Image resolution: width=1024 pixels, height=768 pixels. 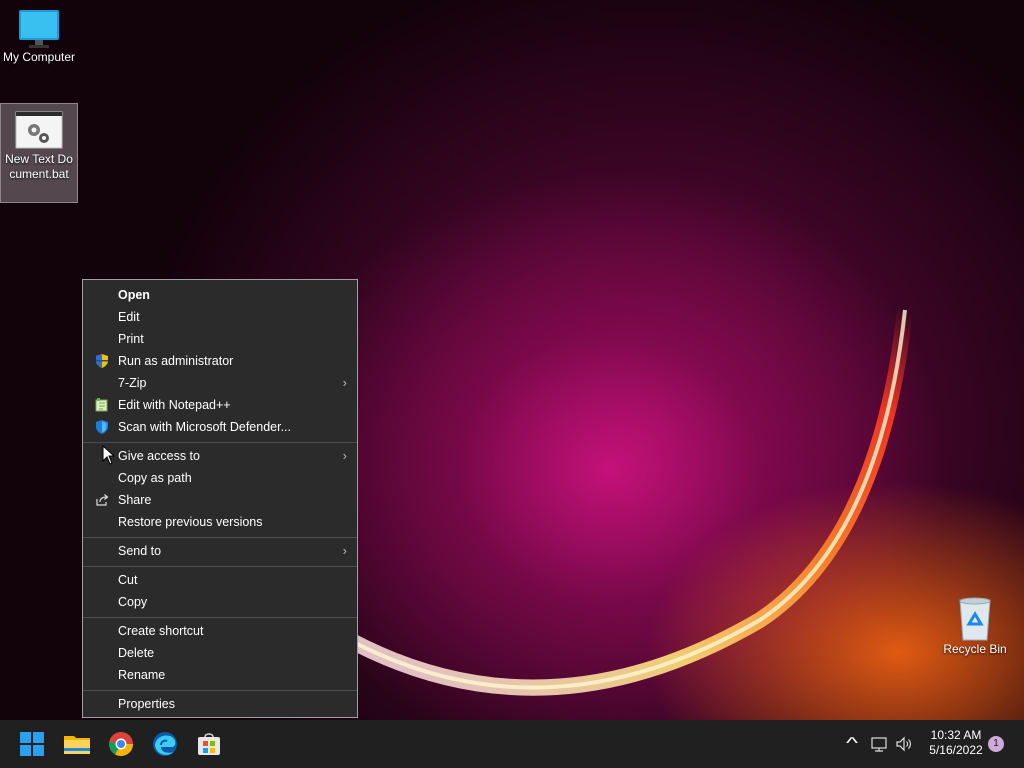 What do you see at coordinates (140, 551) in the screenshot?
I see `menu-item-label: Send to` at bounding box center [140, 551].